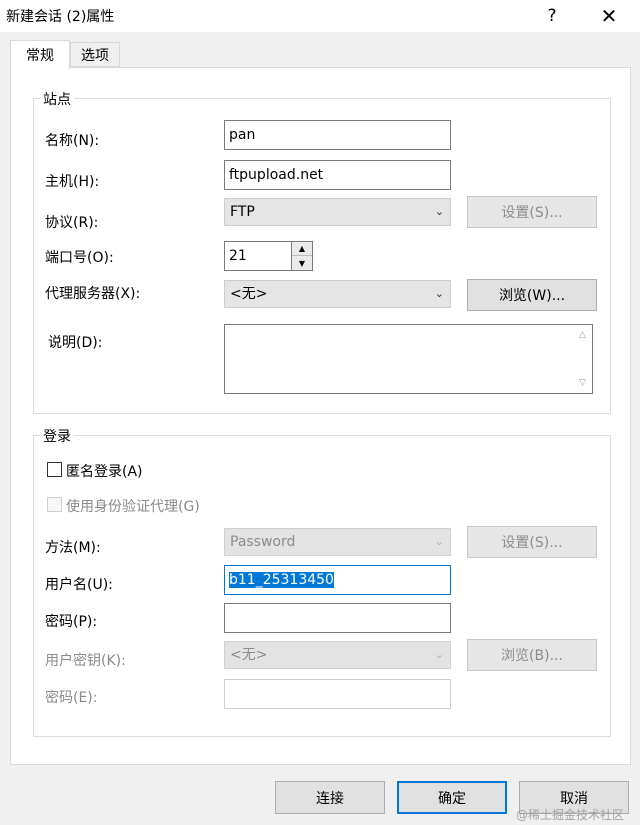 The image size is (640, 825). Describe the element at coordinates (337, 294) in the screenshot. I see `proxy-select: <无> ⌄` at that location.